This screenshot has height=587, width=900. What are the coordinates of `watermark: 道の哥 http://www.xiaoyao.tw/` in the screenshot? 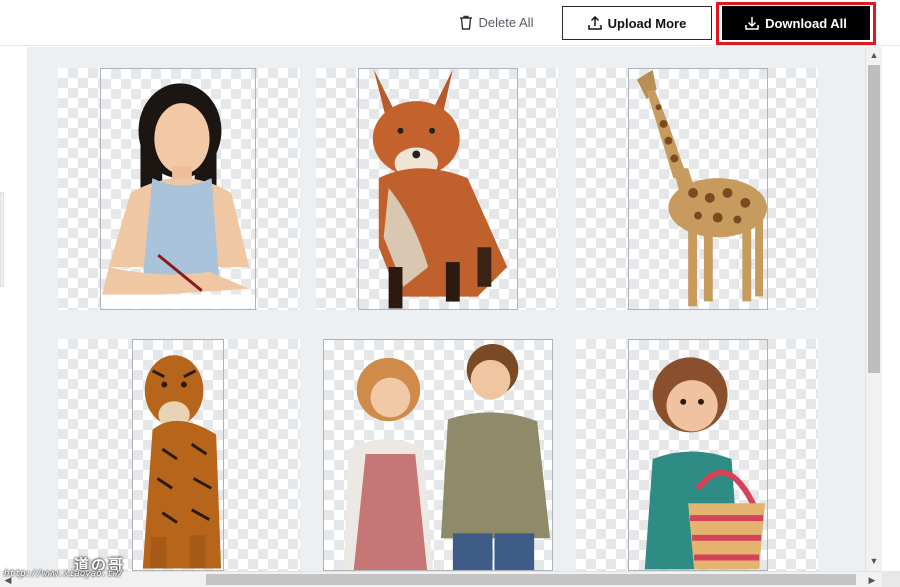 It's located at (84, 569).